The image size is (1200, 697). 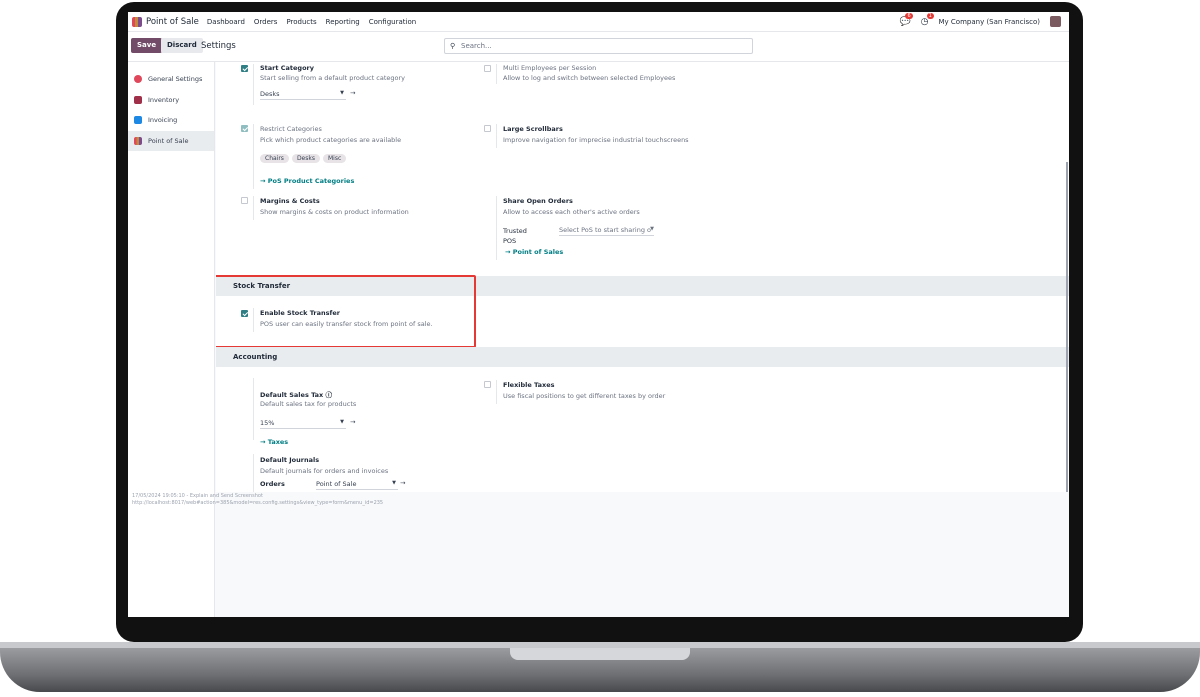 I want to click on sidebar-label: Inventory, so click(x=164, y=99).